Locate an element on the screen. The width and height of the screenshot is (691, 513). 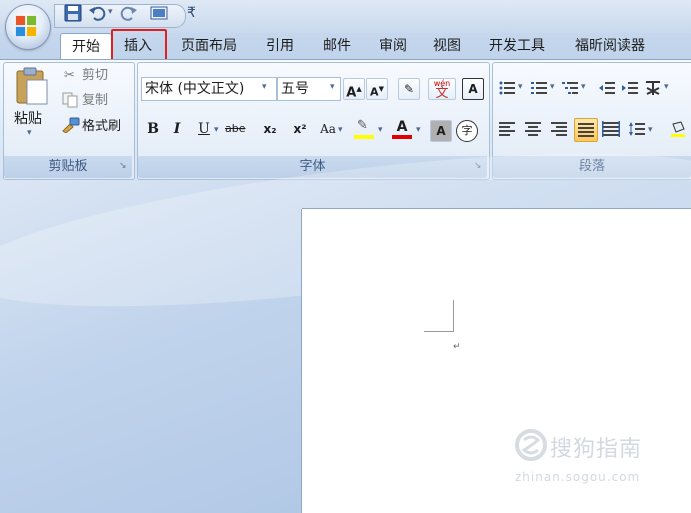
numbering-dropdown-icon: ▾ is located at coordinates (552, 87).